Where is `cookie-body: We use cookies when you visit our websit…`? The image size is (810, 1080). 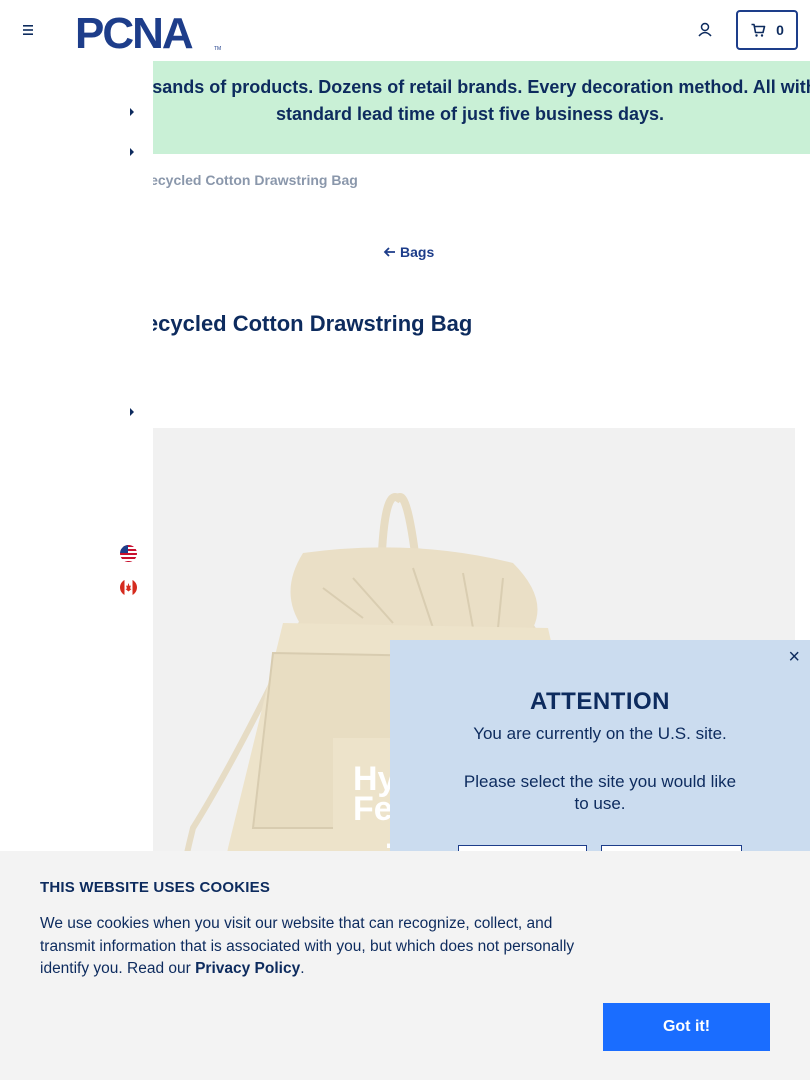
cookie-body: We use cookies when you visit our websit… is located at coordinates (320, 947).